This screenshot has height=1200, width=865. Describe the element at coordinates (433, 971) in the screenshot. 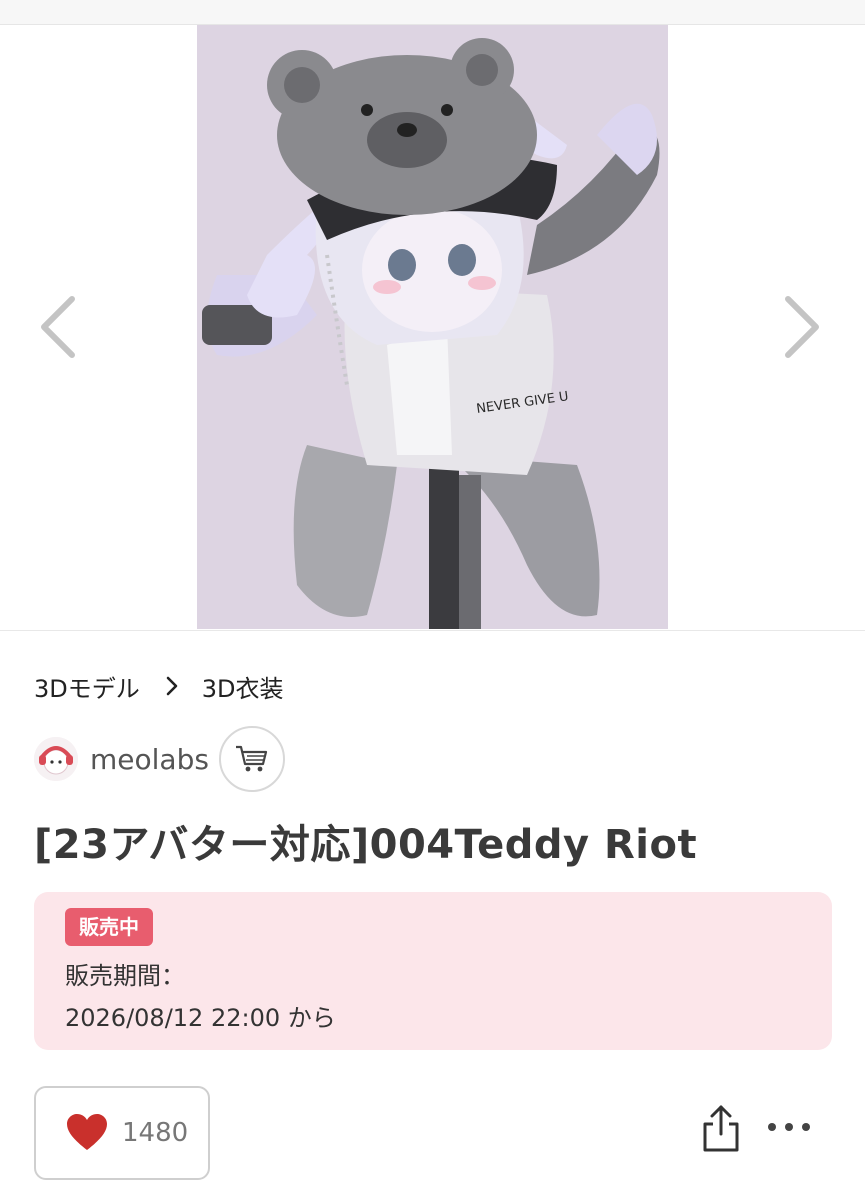

I see `sale-status-panel: 販売中 販売期間： 2026/08/12 22:00 から` at that location.